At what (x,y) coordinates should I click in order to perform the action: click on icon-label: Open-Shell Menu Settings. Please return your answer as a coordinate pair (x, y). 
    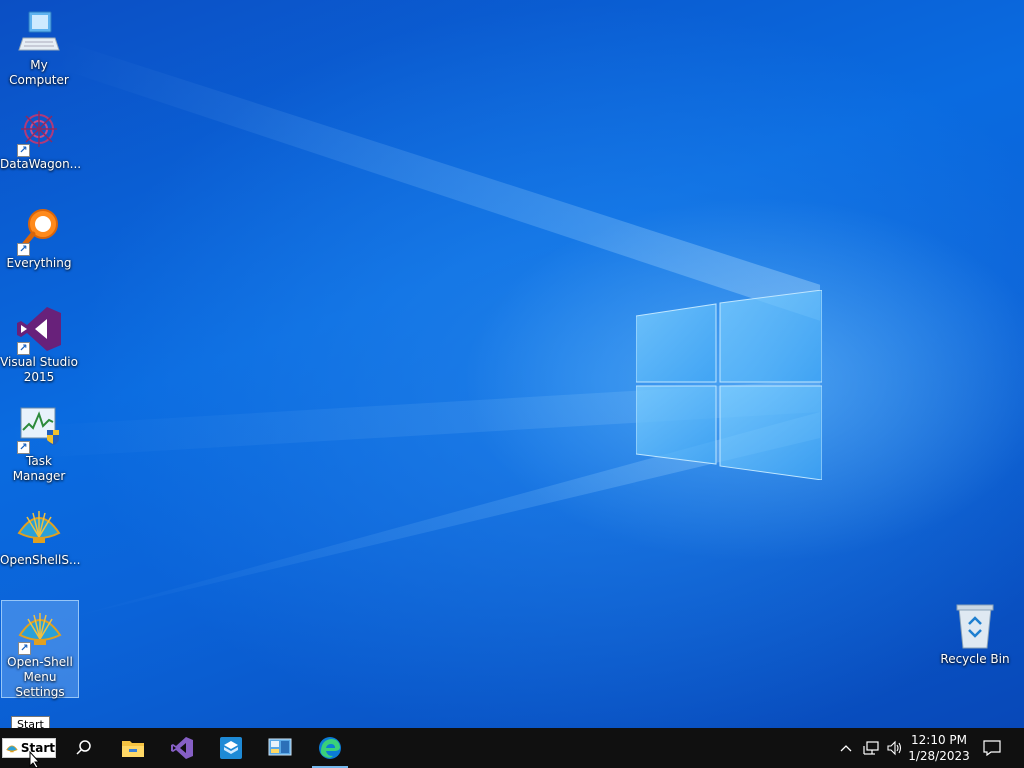
    Looking at the image, I should click on (40, 677).